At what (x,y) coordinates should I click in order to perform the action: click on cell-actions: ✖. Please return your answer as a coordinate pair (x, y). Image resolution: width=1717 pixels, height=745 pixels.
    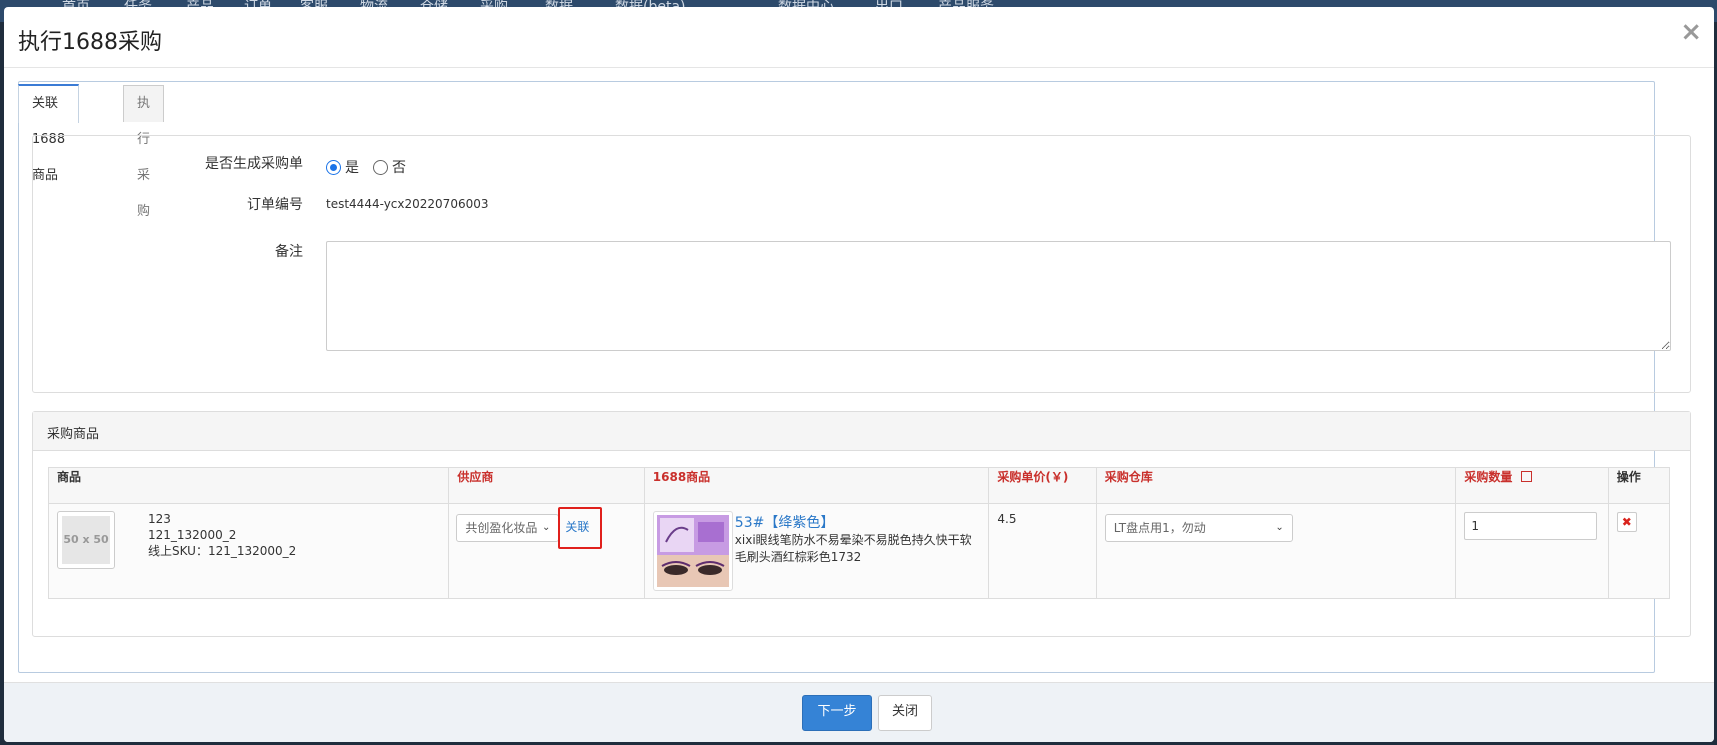
    Looking at the image, I should click on (1639, 551).